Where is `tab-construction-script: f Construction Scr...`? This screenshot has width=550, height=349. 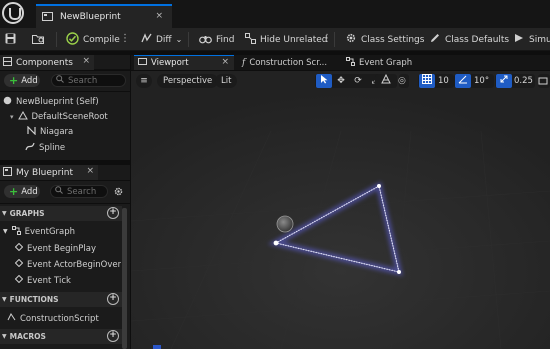 tab-construction-script: f Construction Scr... is located at coordinates (285, 62).